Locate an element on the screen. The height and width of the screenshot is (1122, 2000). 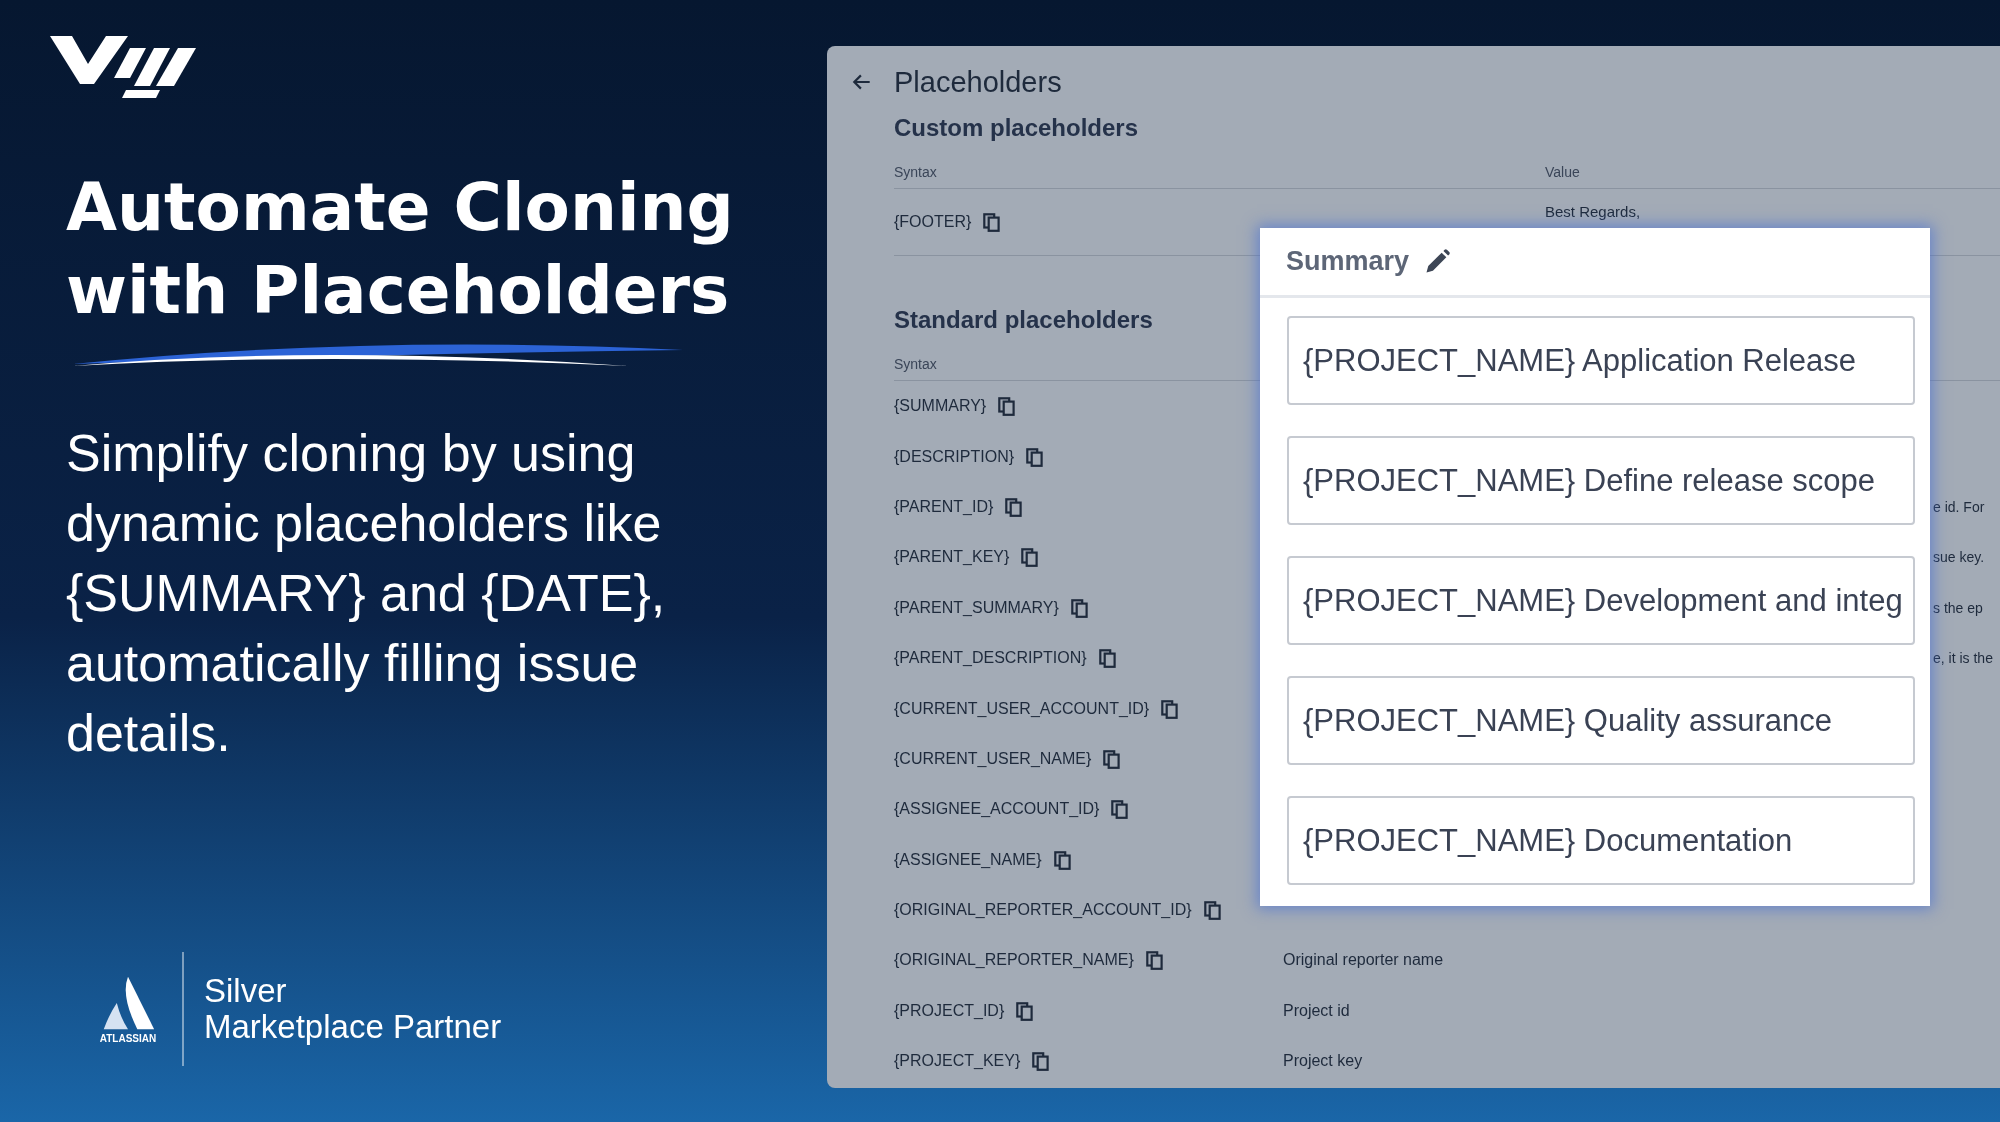
placeholder-description: Project key is located at coordinates (1323, 1061).